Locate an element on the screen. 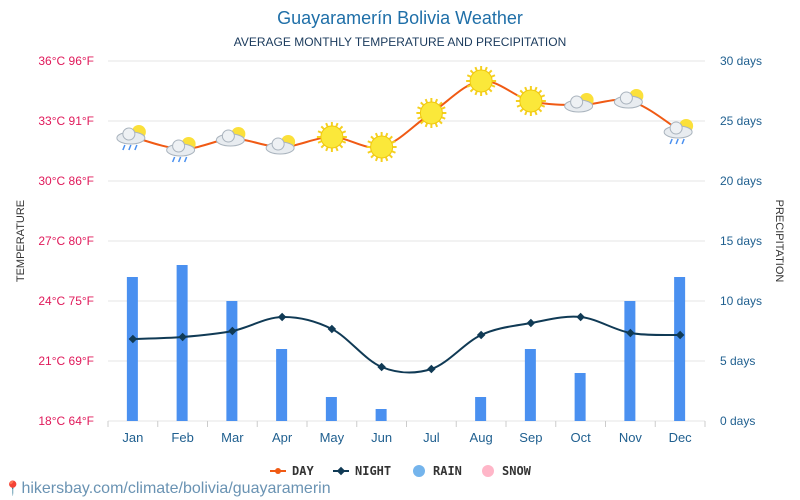  left-axis-label: TEMPERATURE is located at coordinates (21, 241).